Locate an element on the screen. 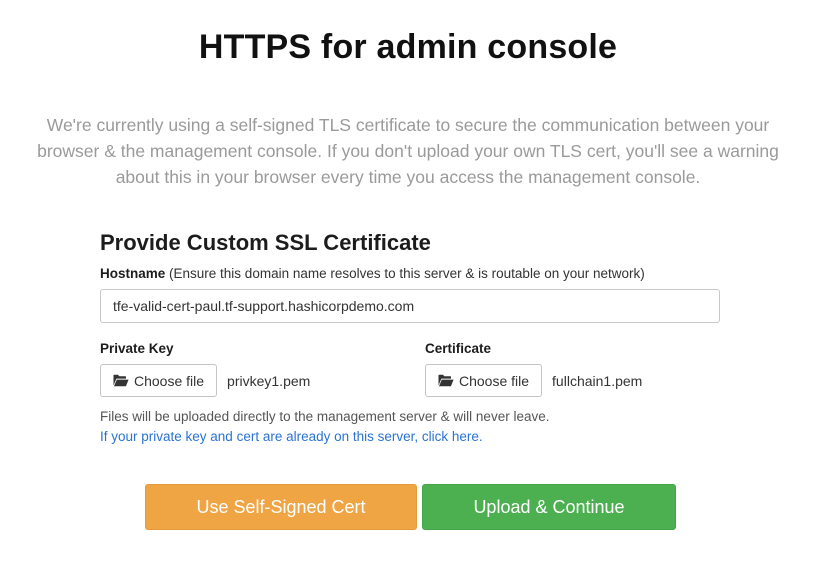 The height and width of the screenshot is (569, 816). private-key-choose-file-label: Choose file is located at coordinates (169, 380).